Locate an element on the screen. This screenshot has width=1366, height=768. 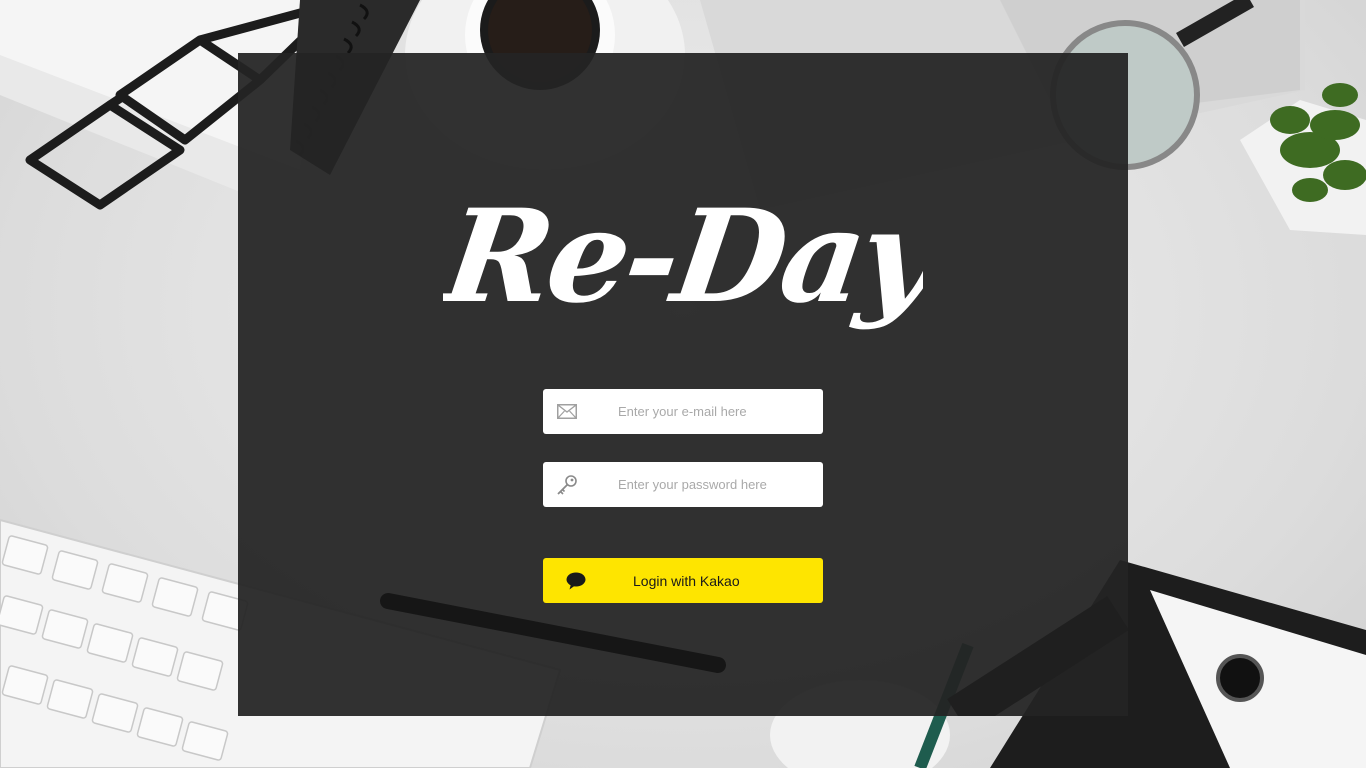
re-day-logo: Re-Day is located at coordinates (683, 257).